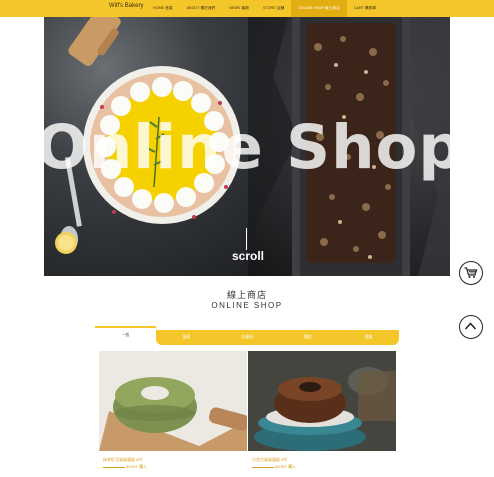 This screenshot has width=494, height=477. I want to click on product-buy-button-1: 購入, so click(143, 466).